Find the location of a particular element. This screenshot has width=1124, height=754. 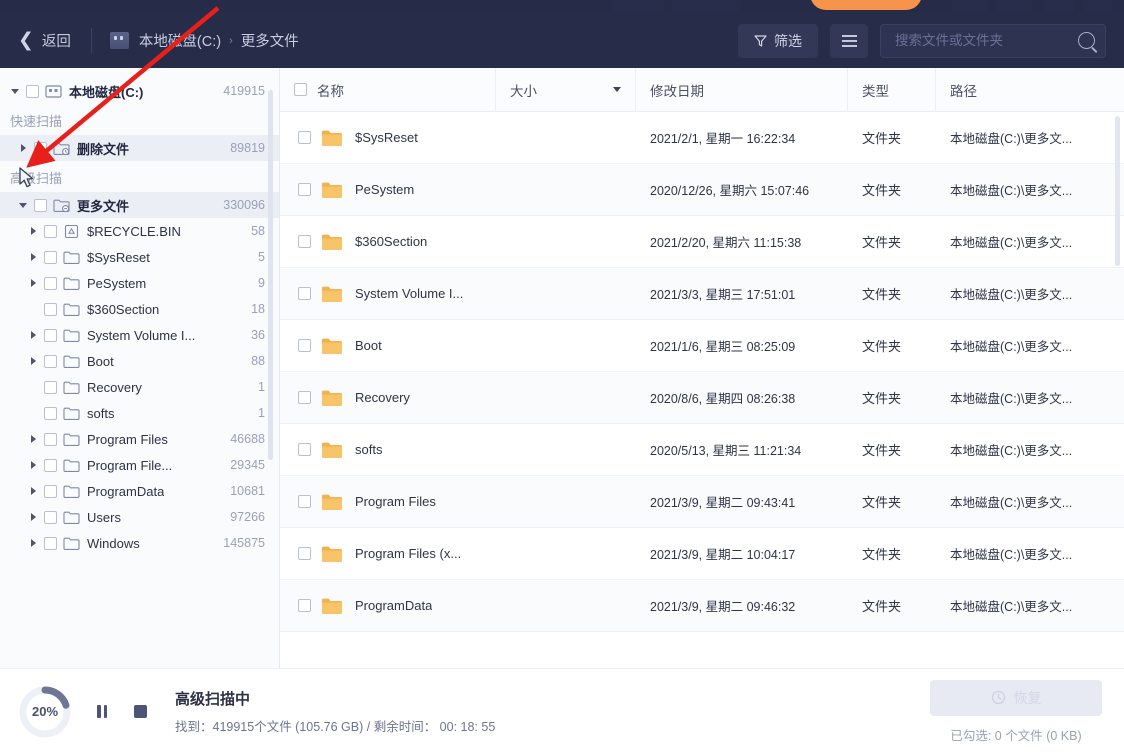

back-button: ❮ 返回 is located at coordinates (44, 40).